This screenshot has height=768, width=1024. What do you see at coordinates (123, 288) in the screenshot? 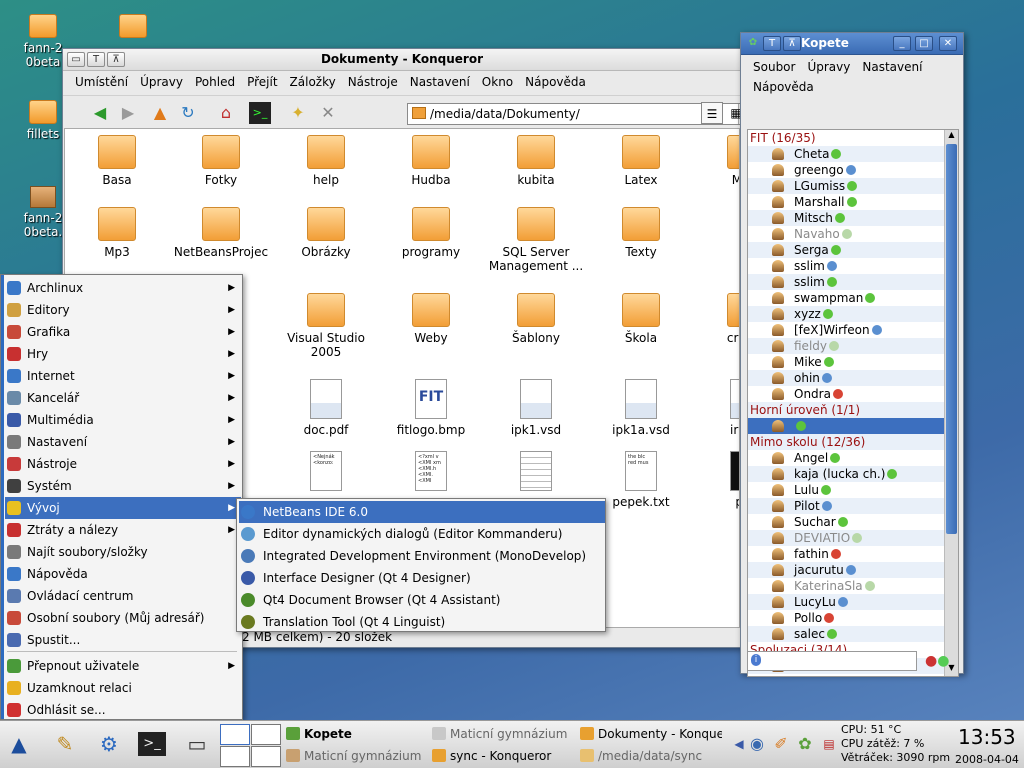
I see `k-menu-item: Archlinux ▶` at bounding box center [123, 288].